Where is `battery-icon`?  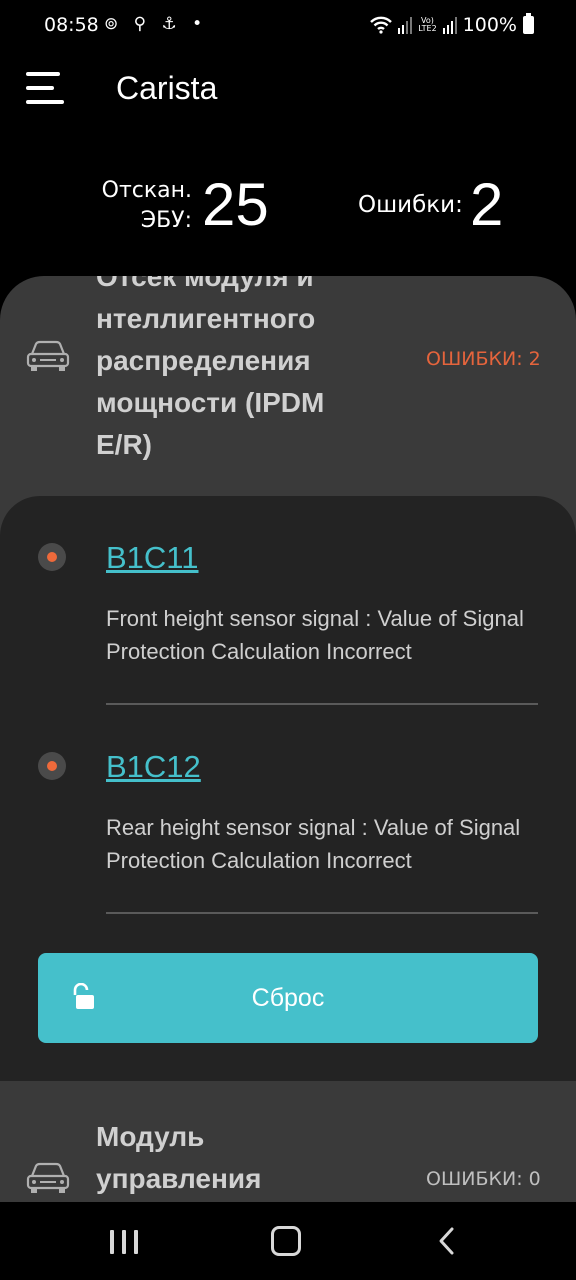 battery-icon is located at coordinates (528, 23).